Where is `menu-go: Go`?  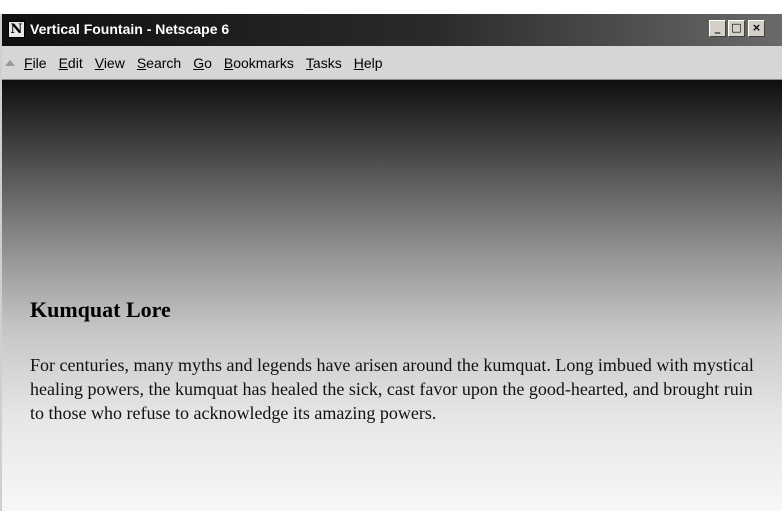 menu-go: Go is located at coordinates (202, 63).